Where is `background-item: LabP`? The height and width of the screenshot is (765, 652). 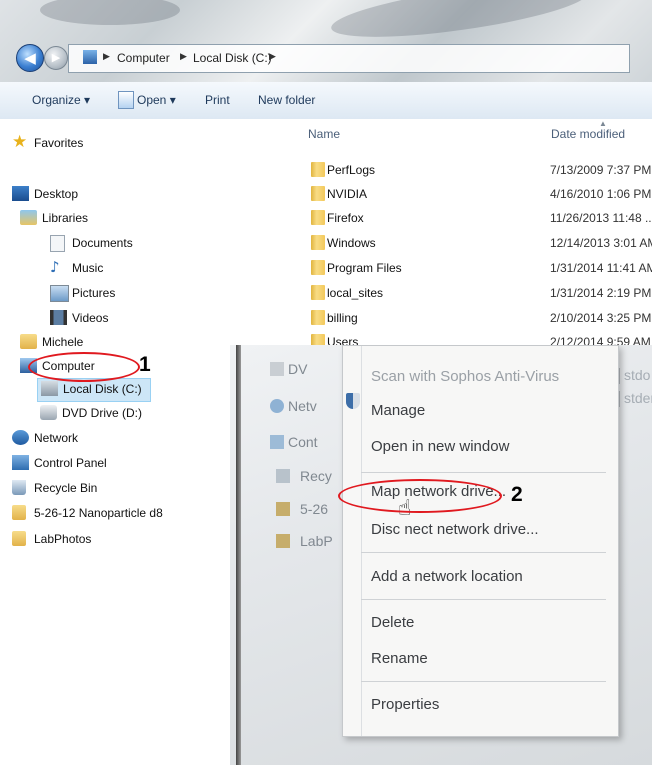 background-item: LabP is located at coordinates (316, 541).